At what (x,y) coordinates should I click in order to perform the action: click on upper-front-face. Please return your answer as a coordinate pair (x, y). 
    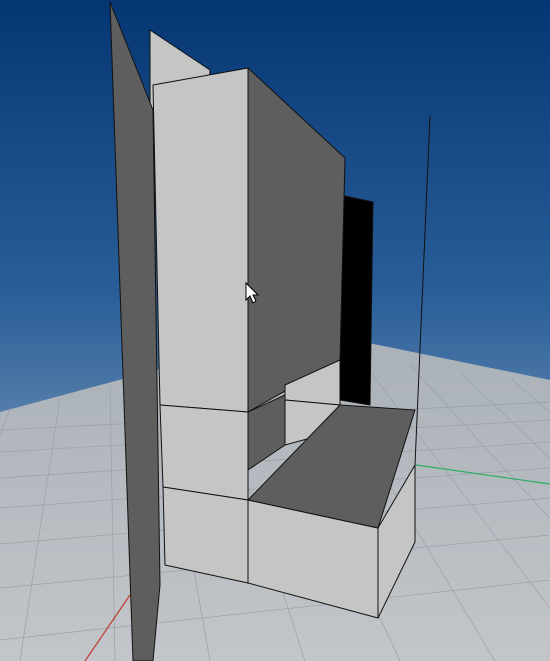
    Looking at the image, I should click on (200, 240).